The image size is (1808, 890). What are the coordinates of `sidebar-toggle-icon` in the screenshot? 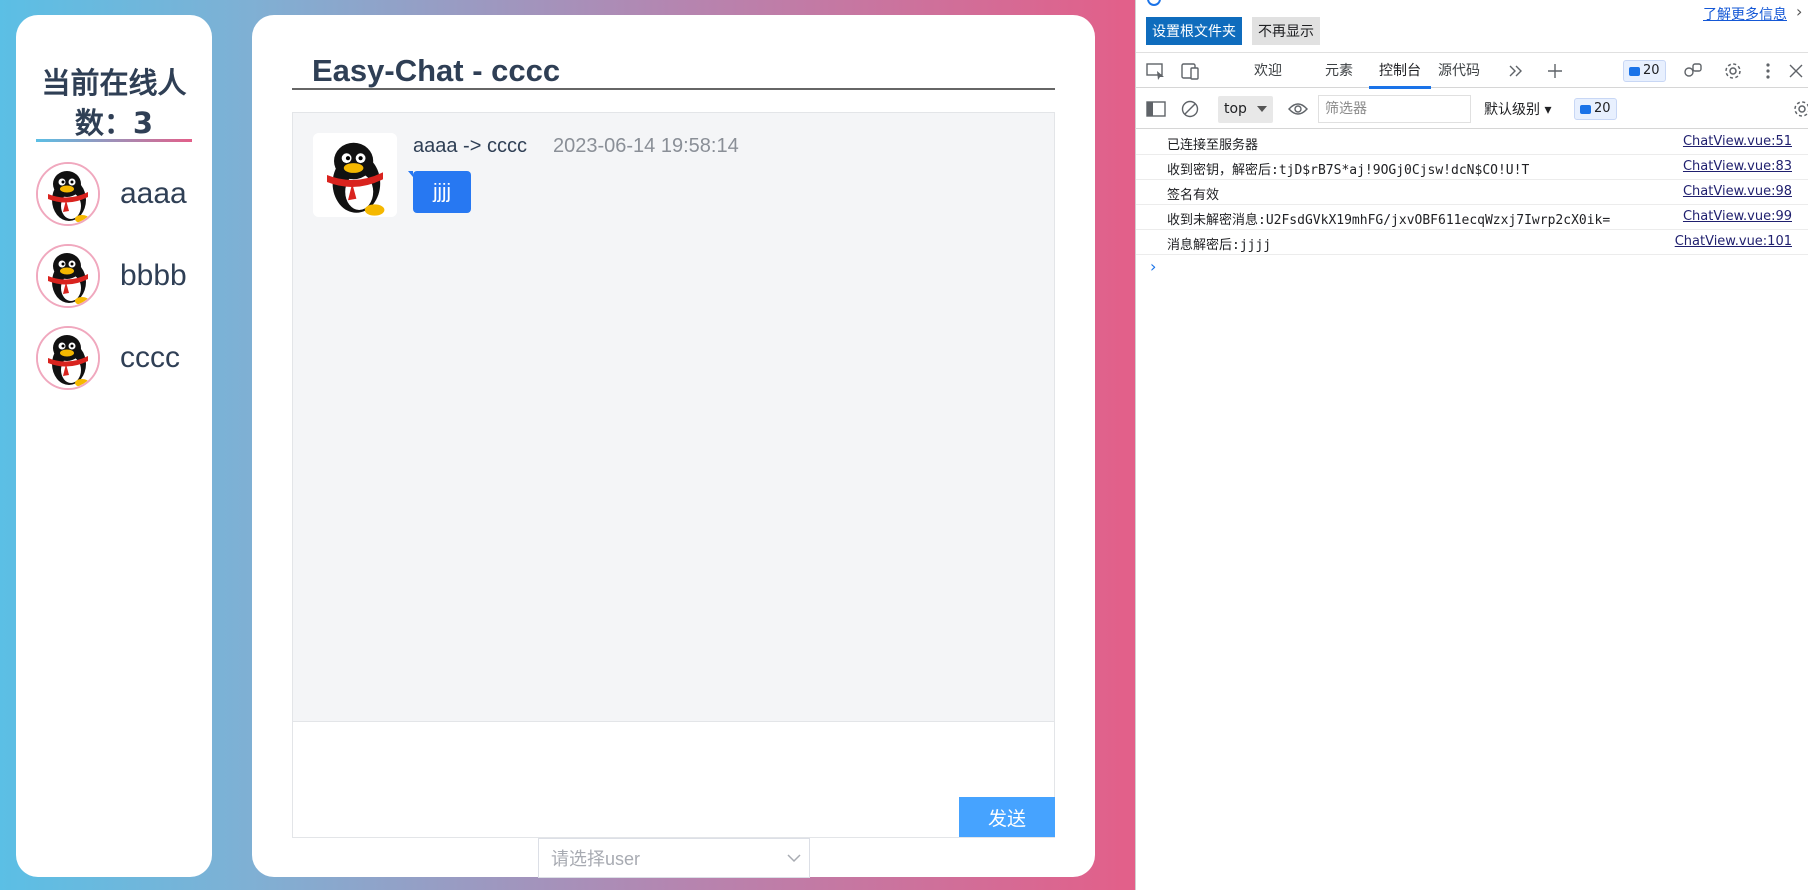 It's located at (1156, 109).